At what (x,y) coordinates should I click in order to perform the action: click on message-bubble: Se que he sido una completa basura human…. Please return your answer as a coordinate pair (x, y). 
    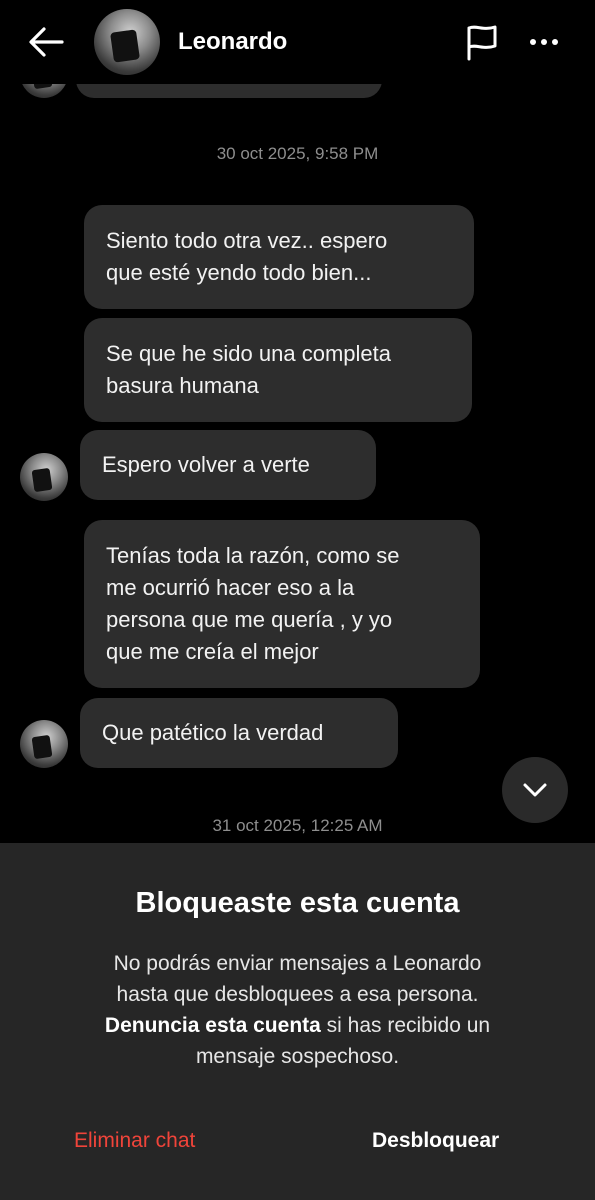
    Looking at the image, I should click on (278, 370).